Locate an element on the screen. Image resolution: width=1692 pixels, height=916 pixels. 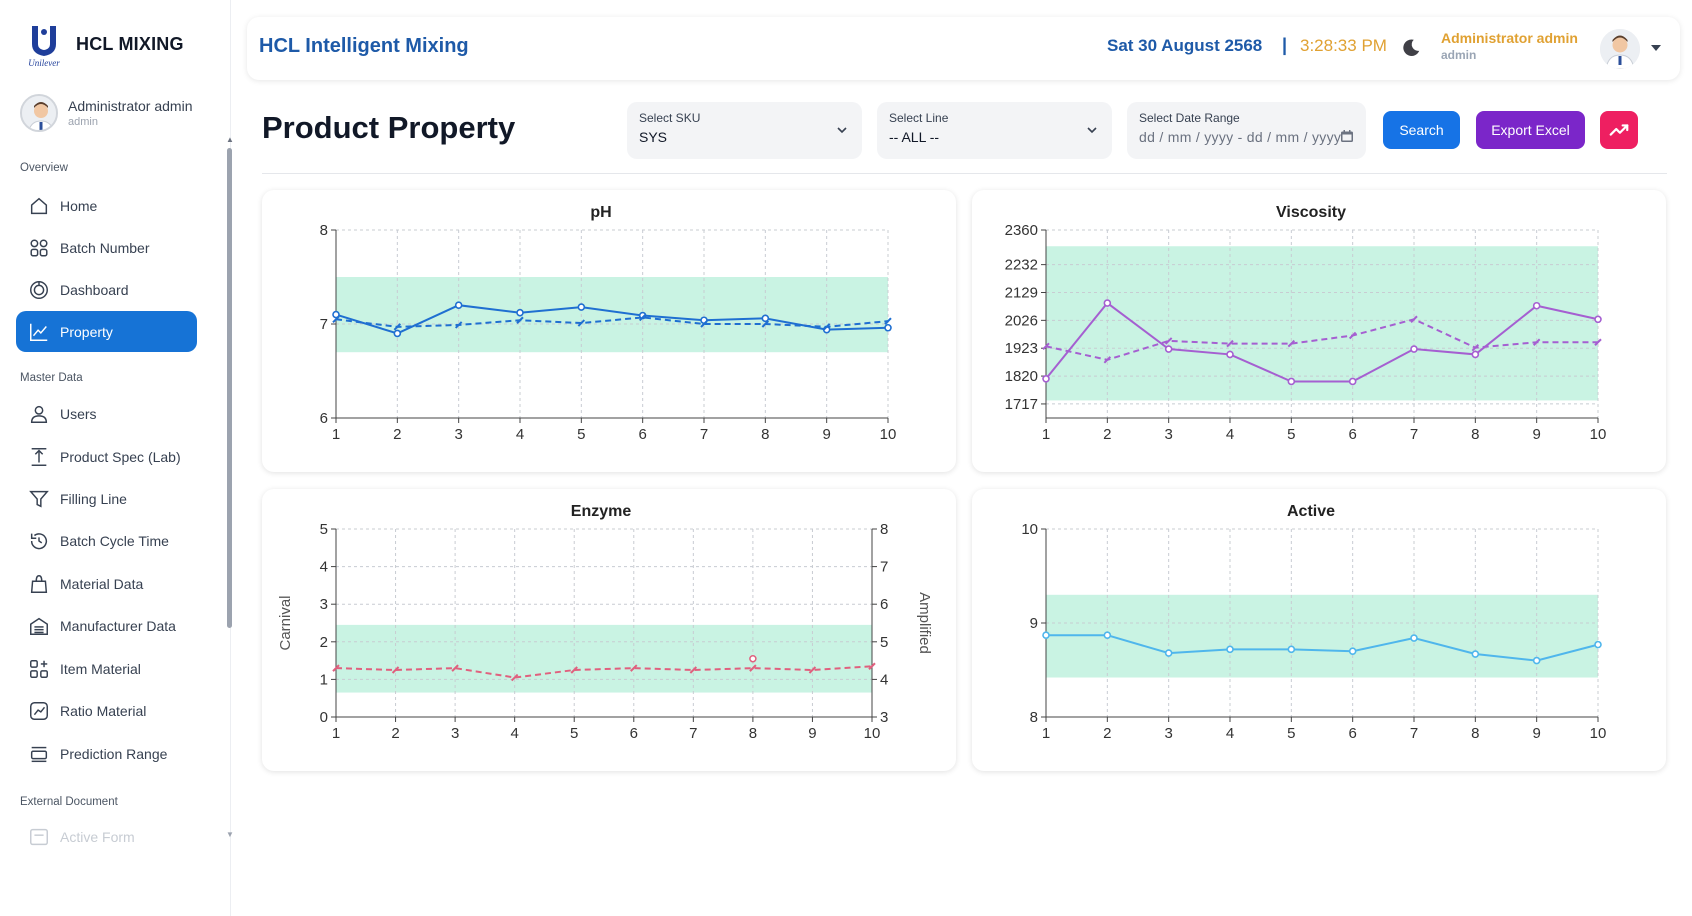
brand-name: HCL MIXING is located at coordinates (130, 43).